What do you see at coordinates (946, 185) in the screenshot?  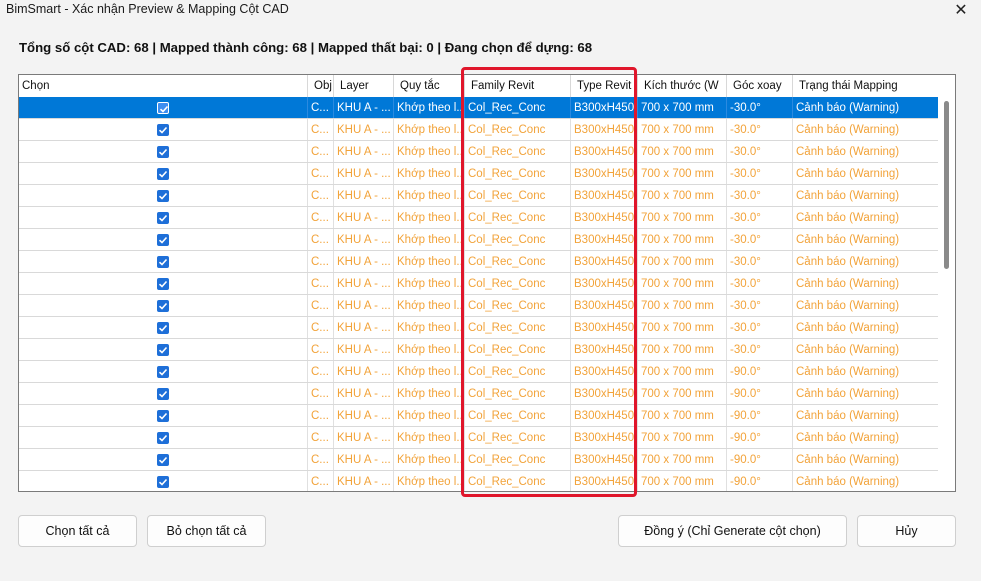 I see `scrollbar-thumb` at bounding box center [946, 185].